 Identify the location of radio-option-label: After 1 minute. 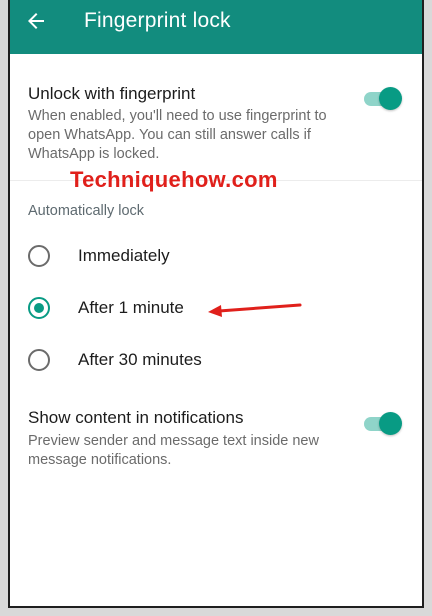
(131, 307).